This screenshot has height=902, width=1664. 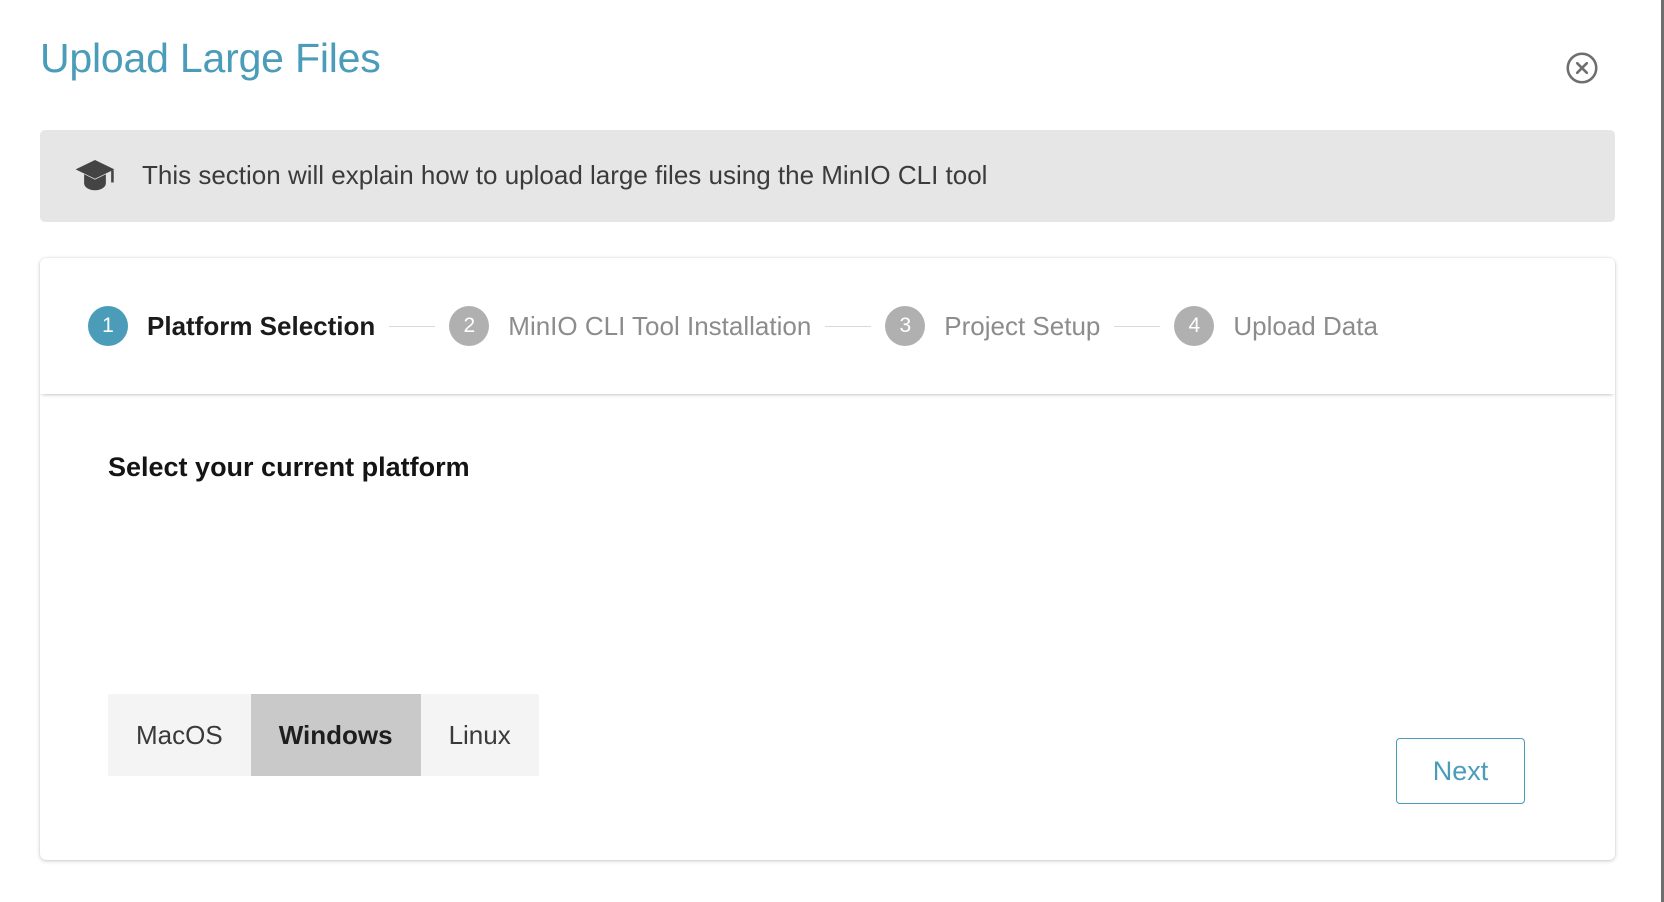 What do you see at coordinates (289, 467) in the screenshot?
I see `section-heading: Select your current platform` at bounding box center [289, 467].